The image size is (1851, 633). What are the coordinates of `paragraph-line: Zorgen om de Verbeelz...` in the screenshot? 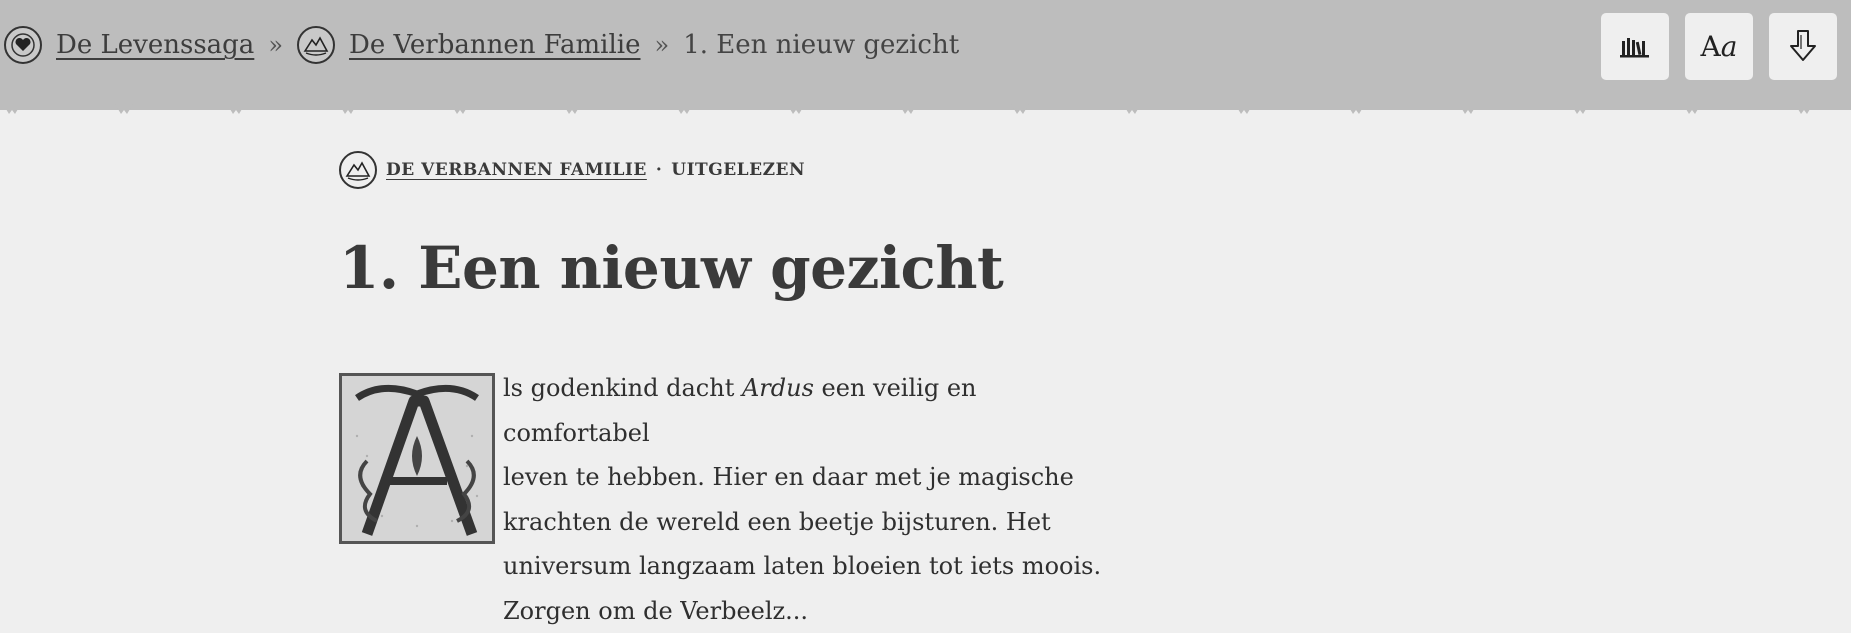 It's located at (813, 611).